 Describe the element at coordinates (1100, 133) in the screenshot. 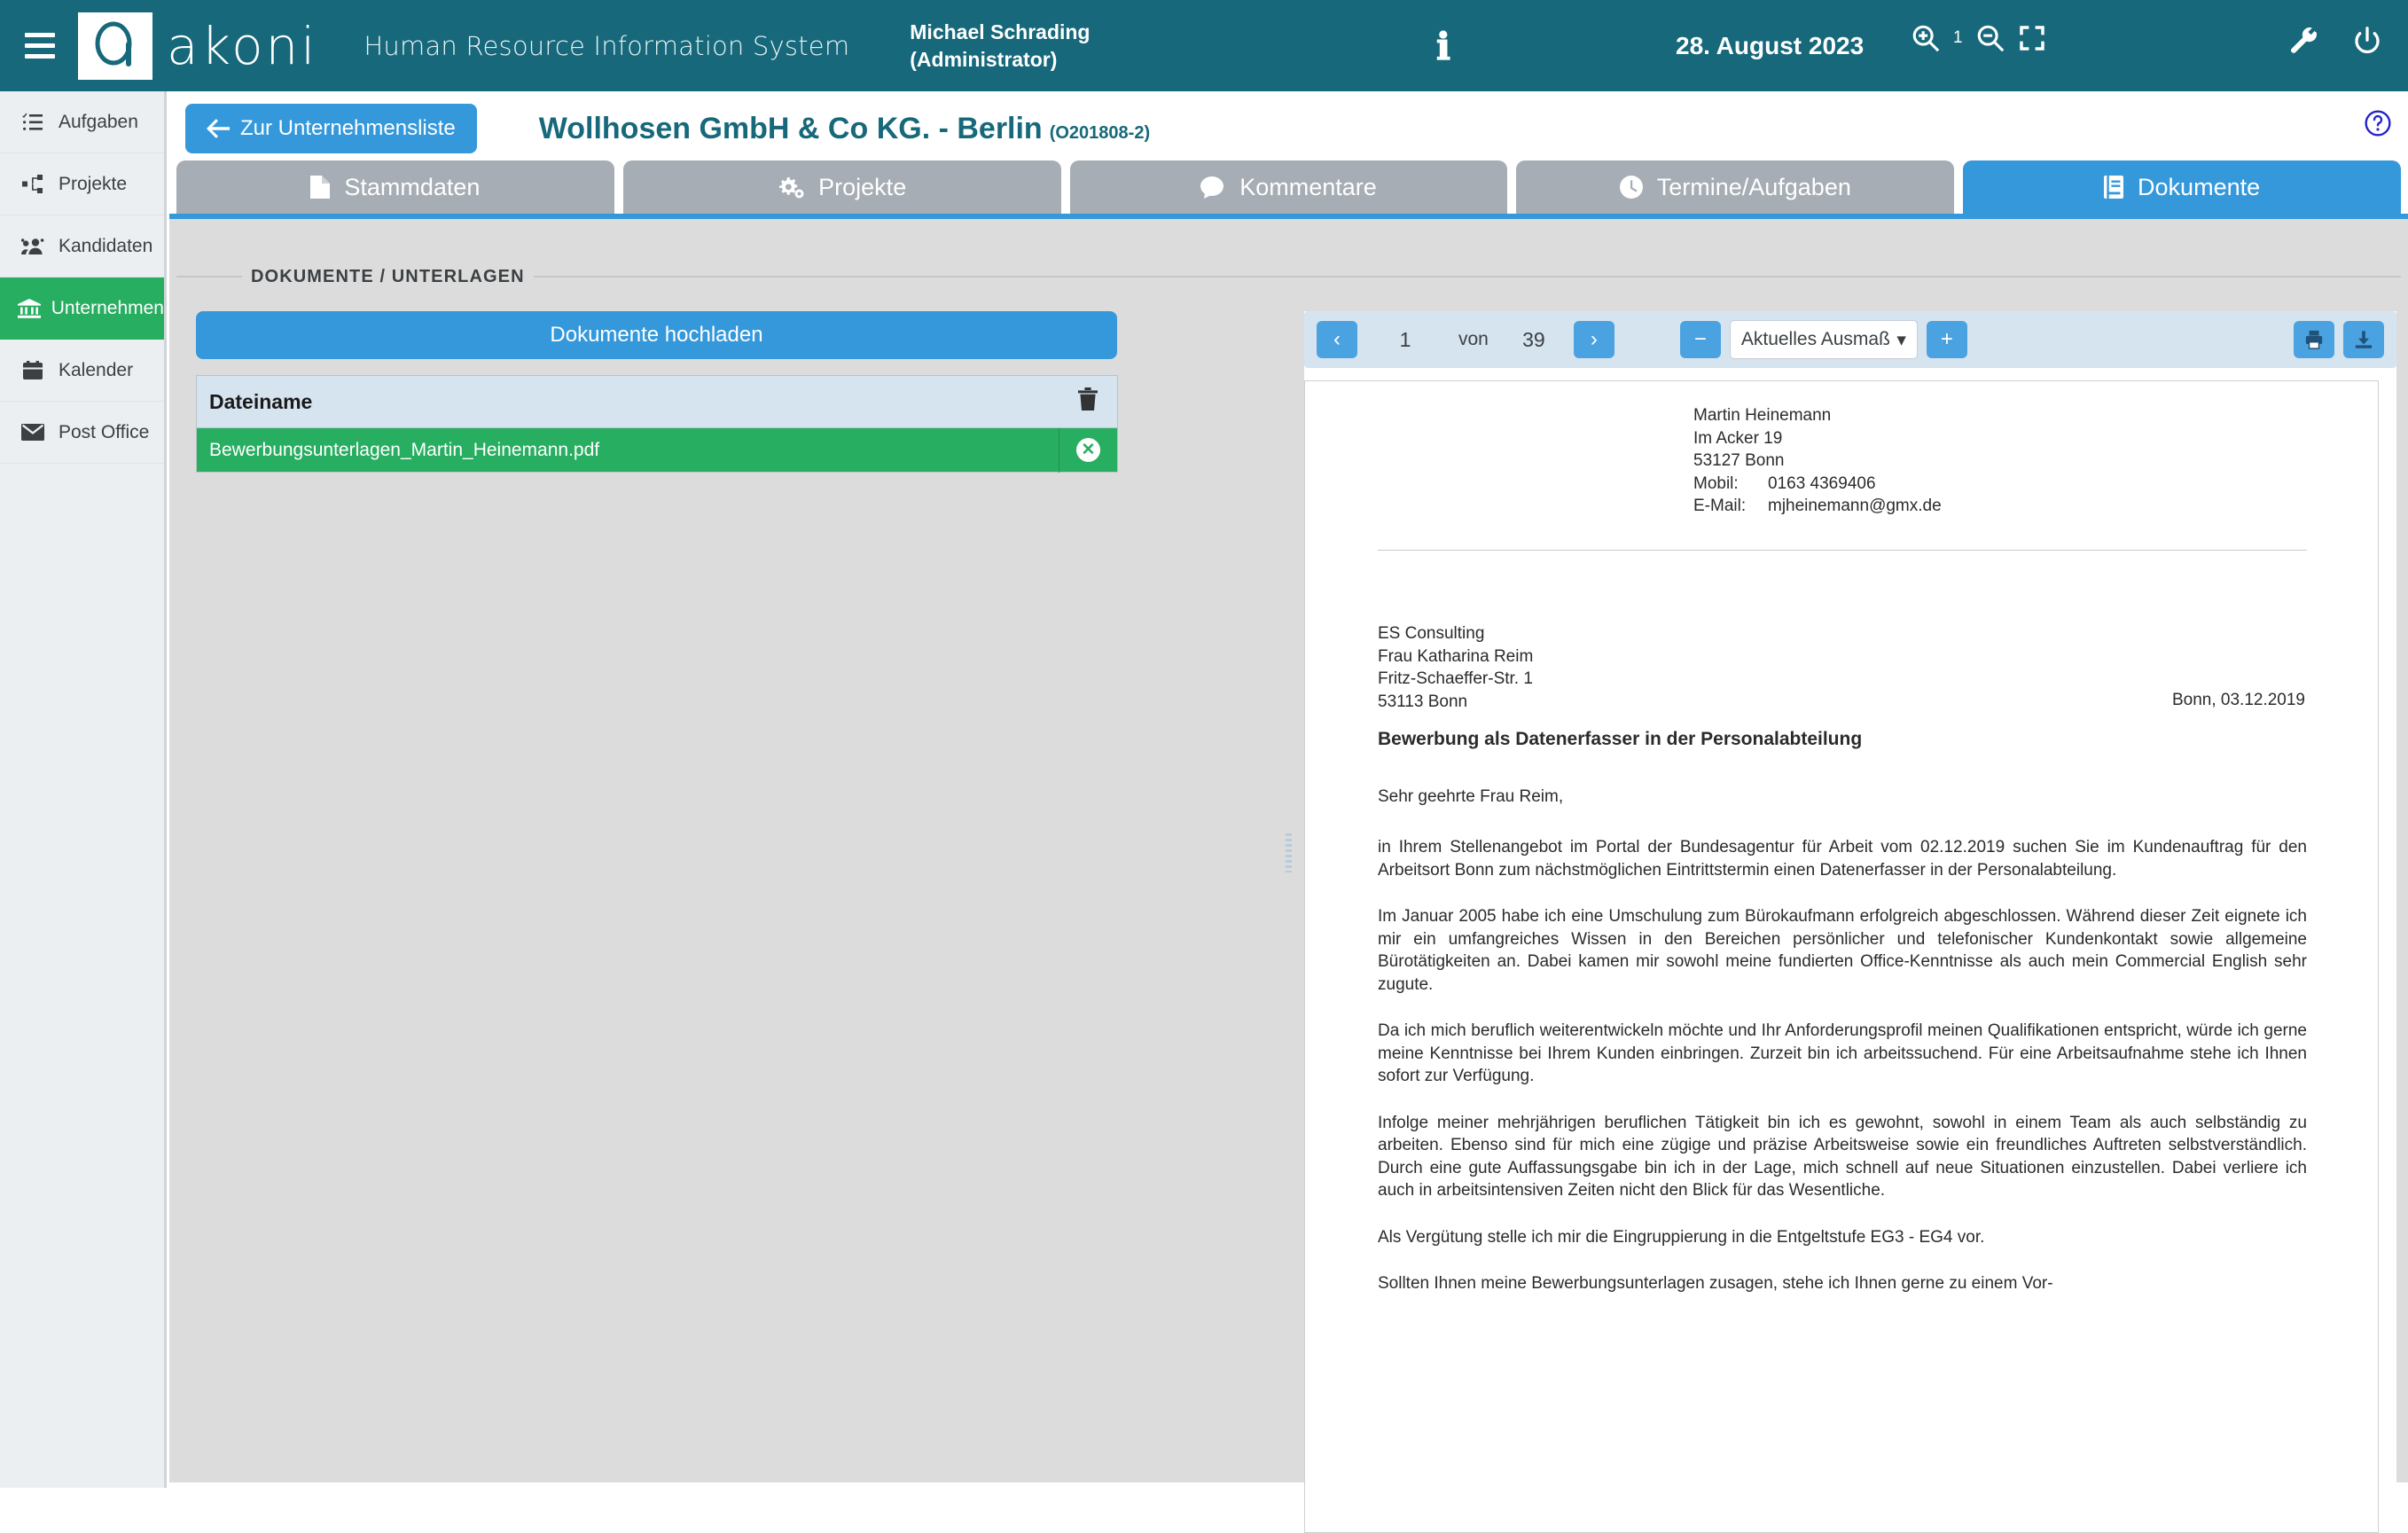

I see `company-id: (O201808-2)` at that location.